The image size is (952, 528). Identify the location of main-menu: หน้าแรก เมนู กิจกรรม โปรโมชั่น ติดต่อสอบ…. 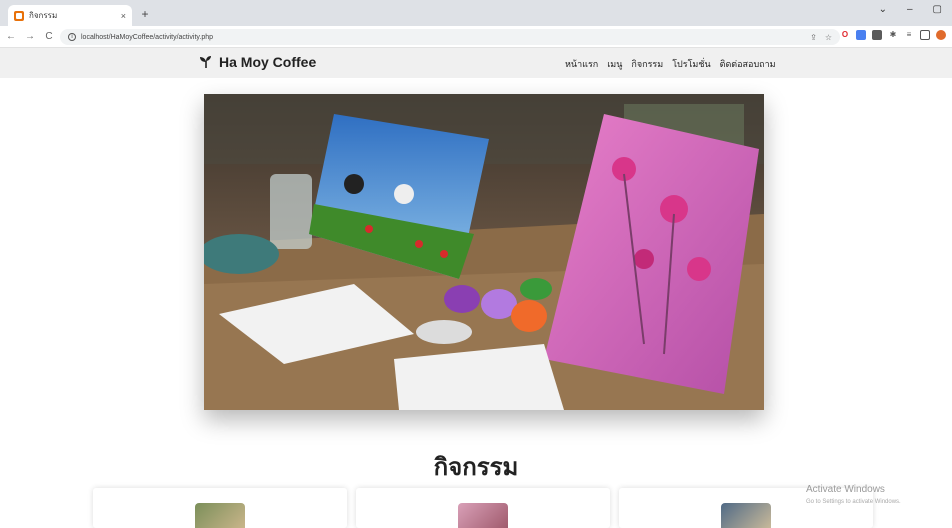
(670, 64).